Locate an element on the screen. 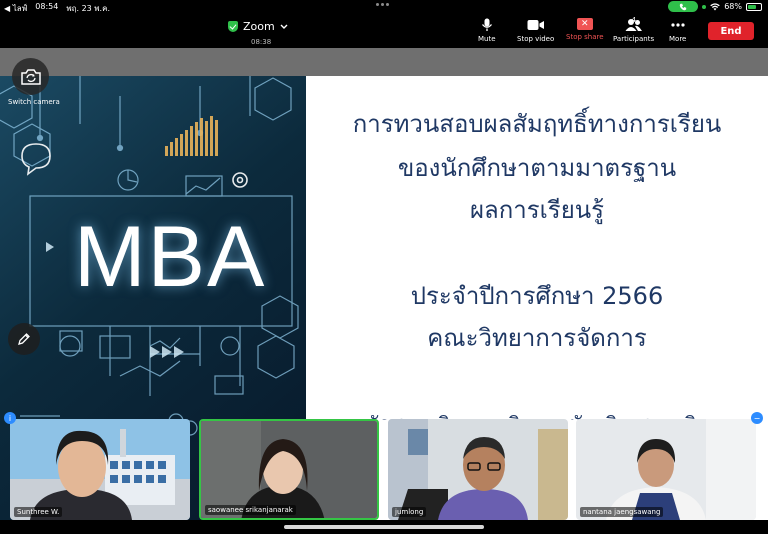 The height and width of the screenshot is (534, 768). mba-heading: MBA is located at coordinates (170, 257).